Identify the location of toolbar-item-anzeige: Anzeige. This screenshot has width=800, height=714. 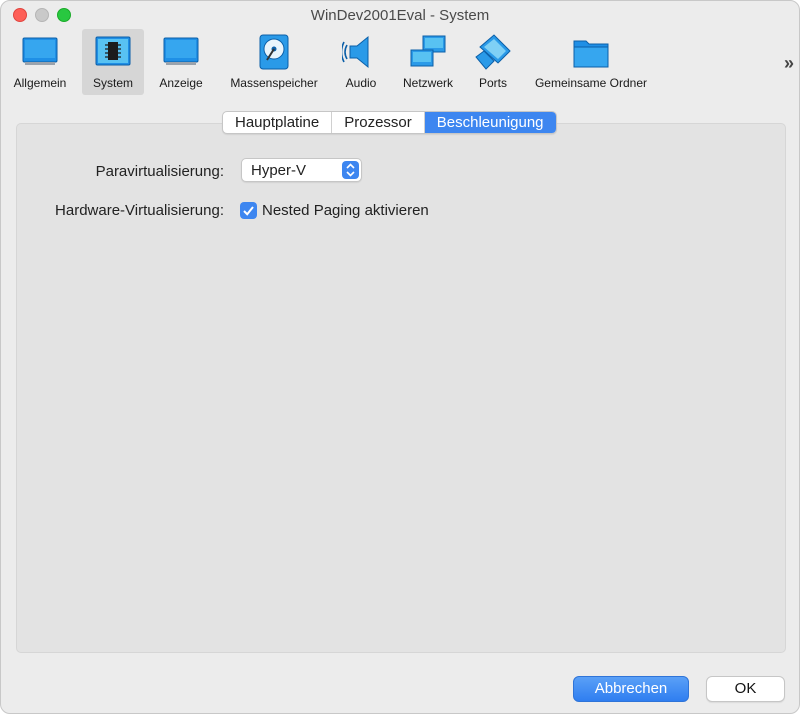
(181, 62).